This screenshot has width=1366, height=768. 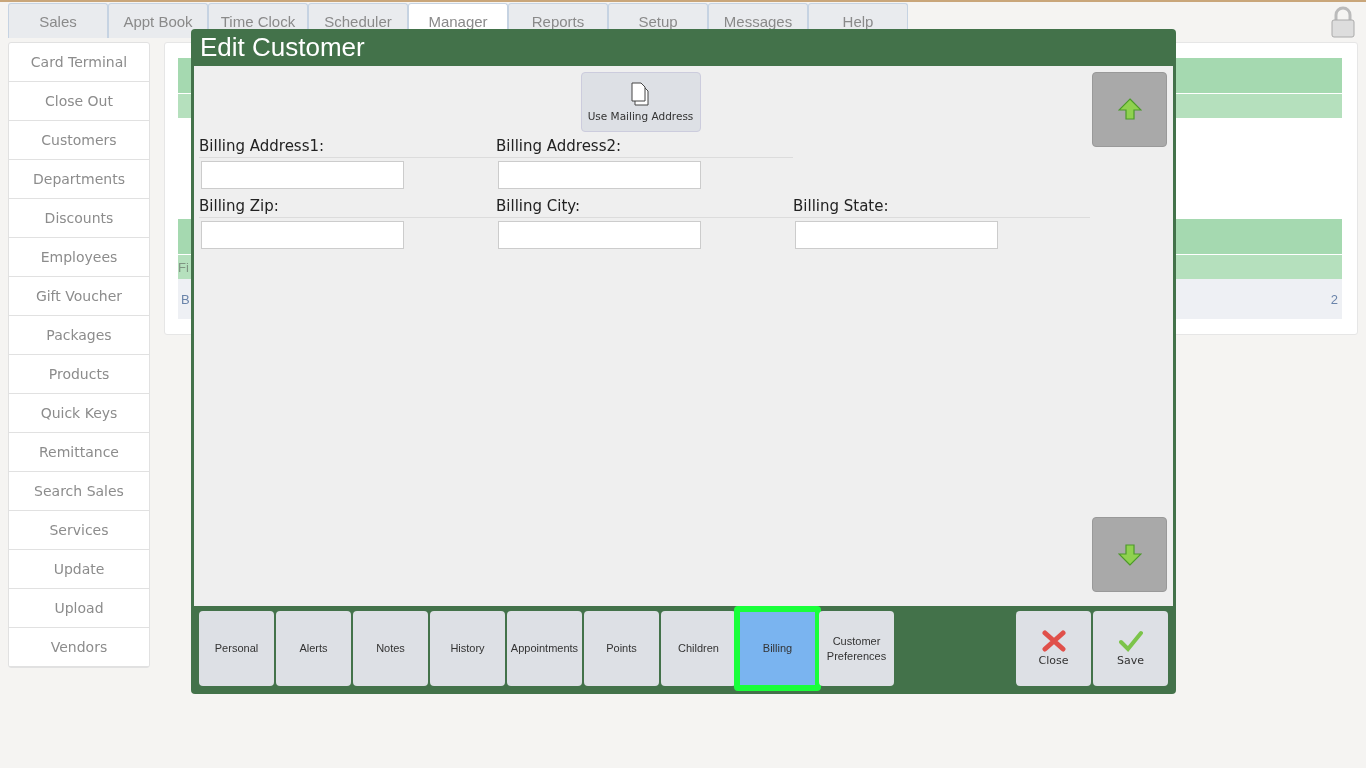 What do you see at coordinates (640, 93) in the screenshot?
I see `document-icon` at bounding box center [640, 93].